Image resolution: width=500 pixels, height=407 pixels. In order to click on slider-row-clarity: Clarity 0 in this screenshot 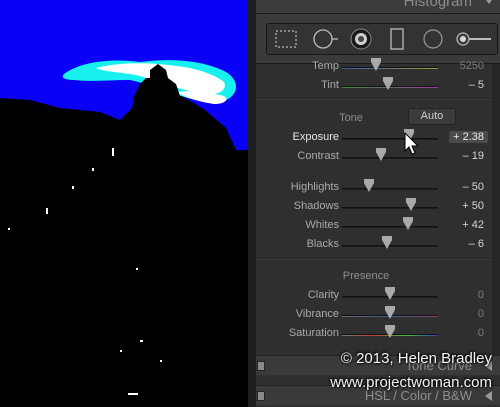, I will do `click(374, 296)`.